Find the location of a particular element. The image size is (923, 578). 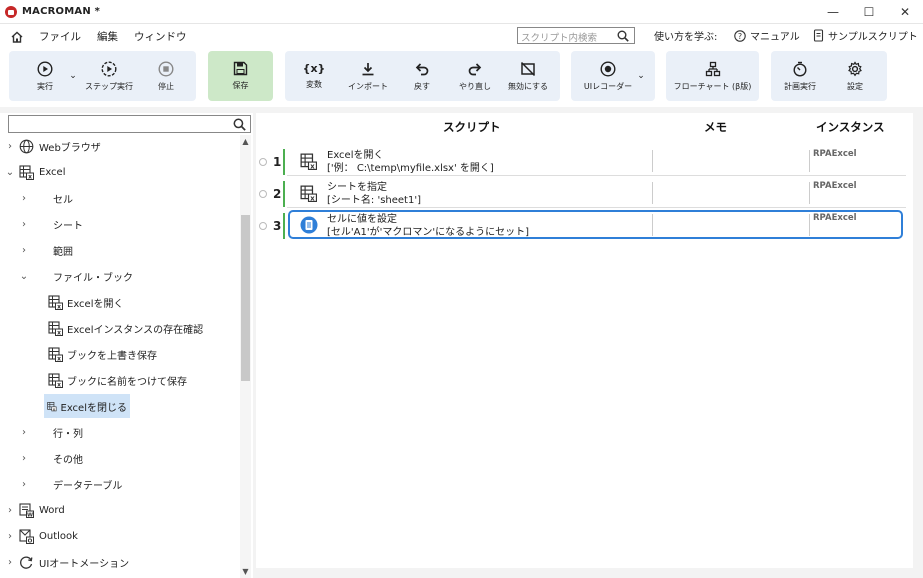

close-button: ✕ is located at coordinates (905, 12).